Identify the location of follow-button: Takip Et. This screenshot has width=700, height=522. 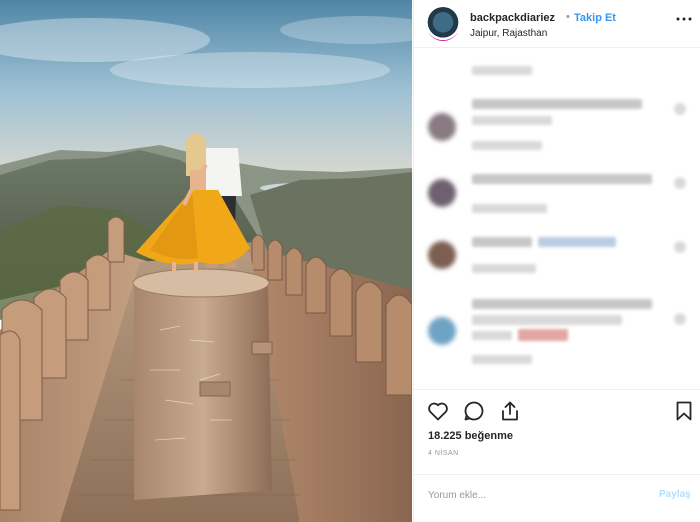
(595, 18).